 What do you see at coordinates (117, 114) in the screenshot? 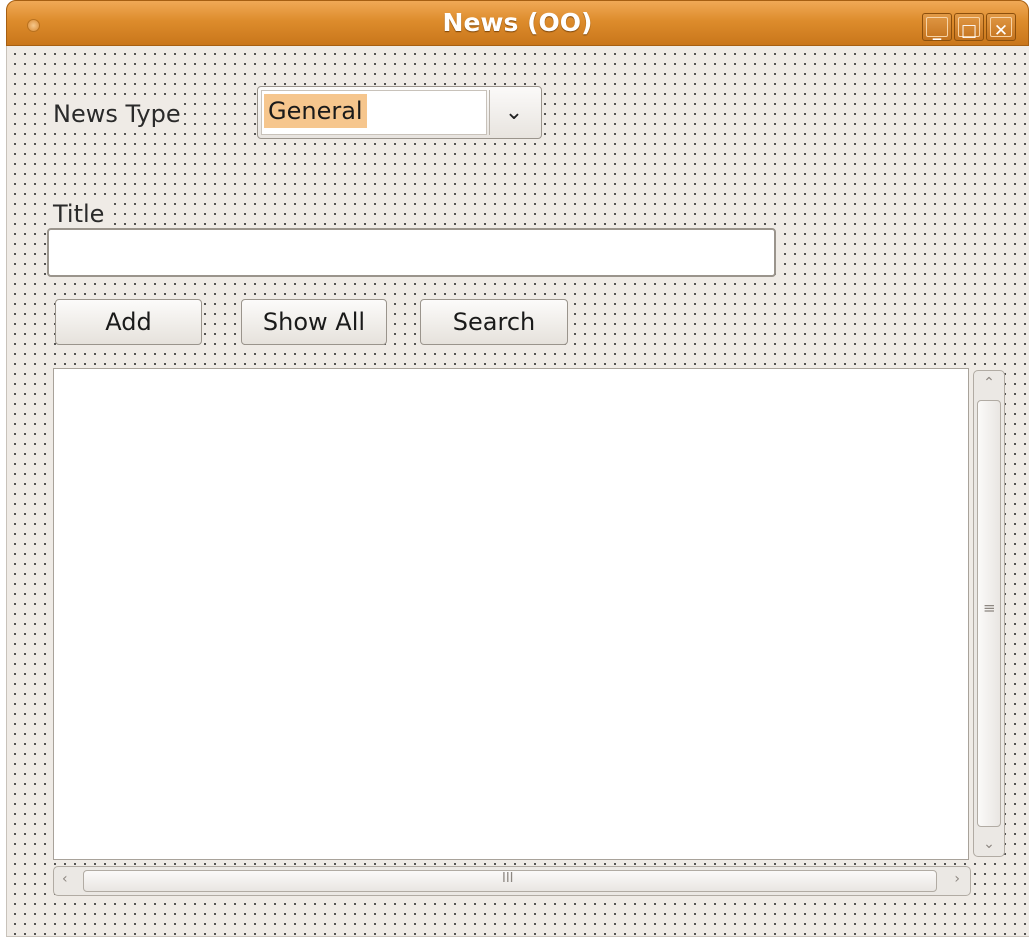
I see `news-type-label: News Type` at bounding box center [117, 114].